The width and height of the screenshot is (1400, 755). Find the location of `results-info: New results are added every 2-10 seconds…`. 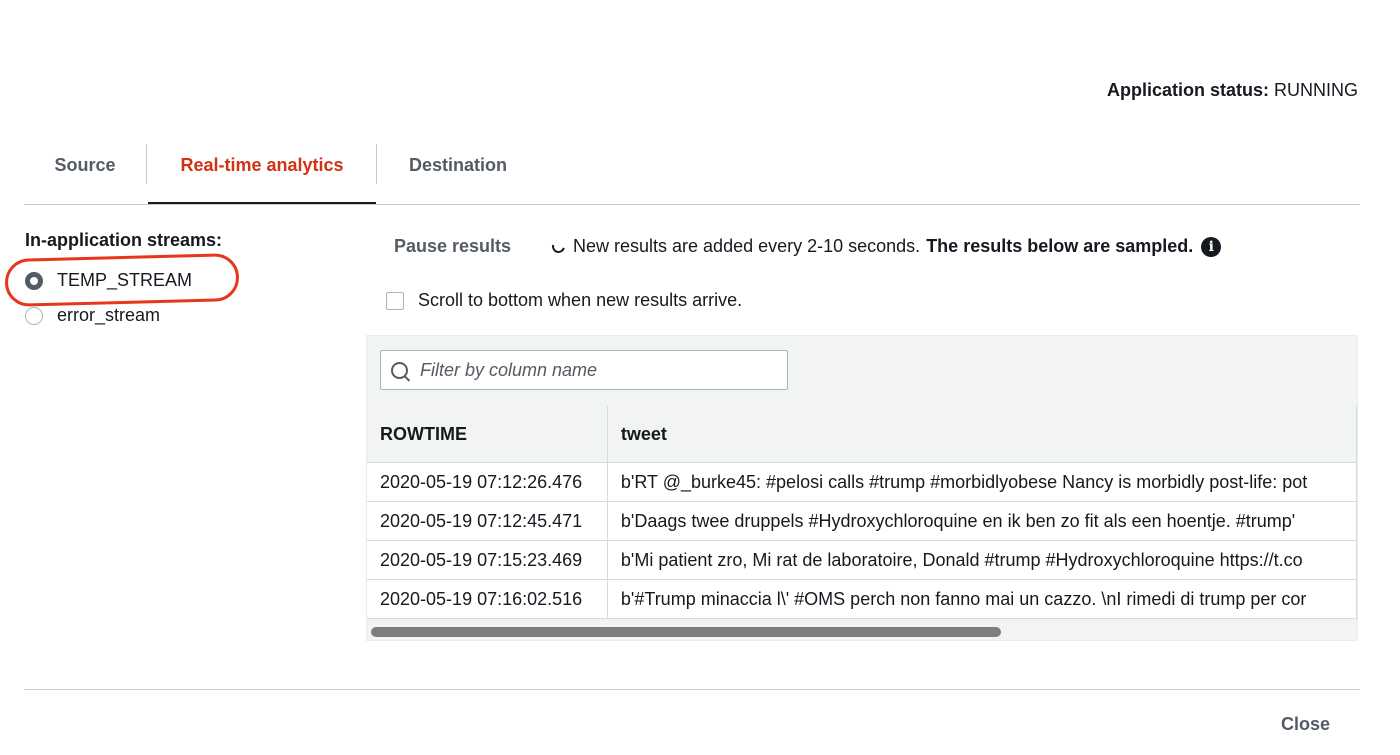

results-info: New results are added every 2-10 seconds… is located at coordinates (885, 246).